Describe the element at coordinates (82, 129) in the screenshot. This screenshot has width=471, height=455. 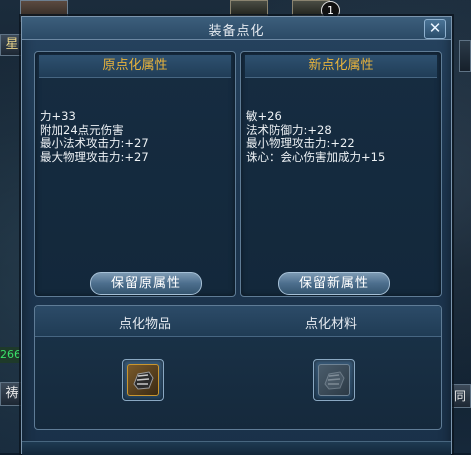
I see `attribute-line: 附加24点元伤害` at that location.